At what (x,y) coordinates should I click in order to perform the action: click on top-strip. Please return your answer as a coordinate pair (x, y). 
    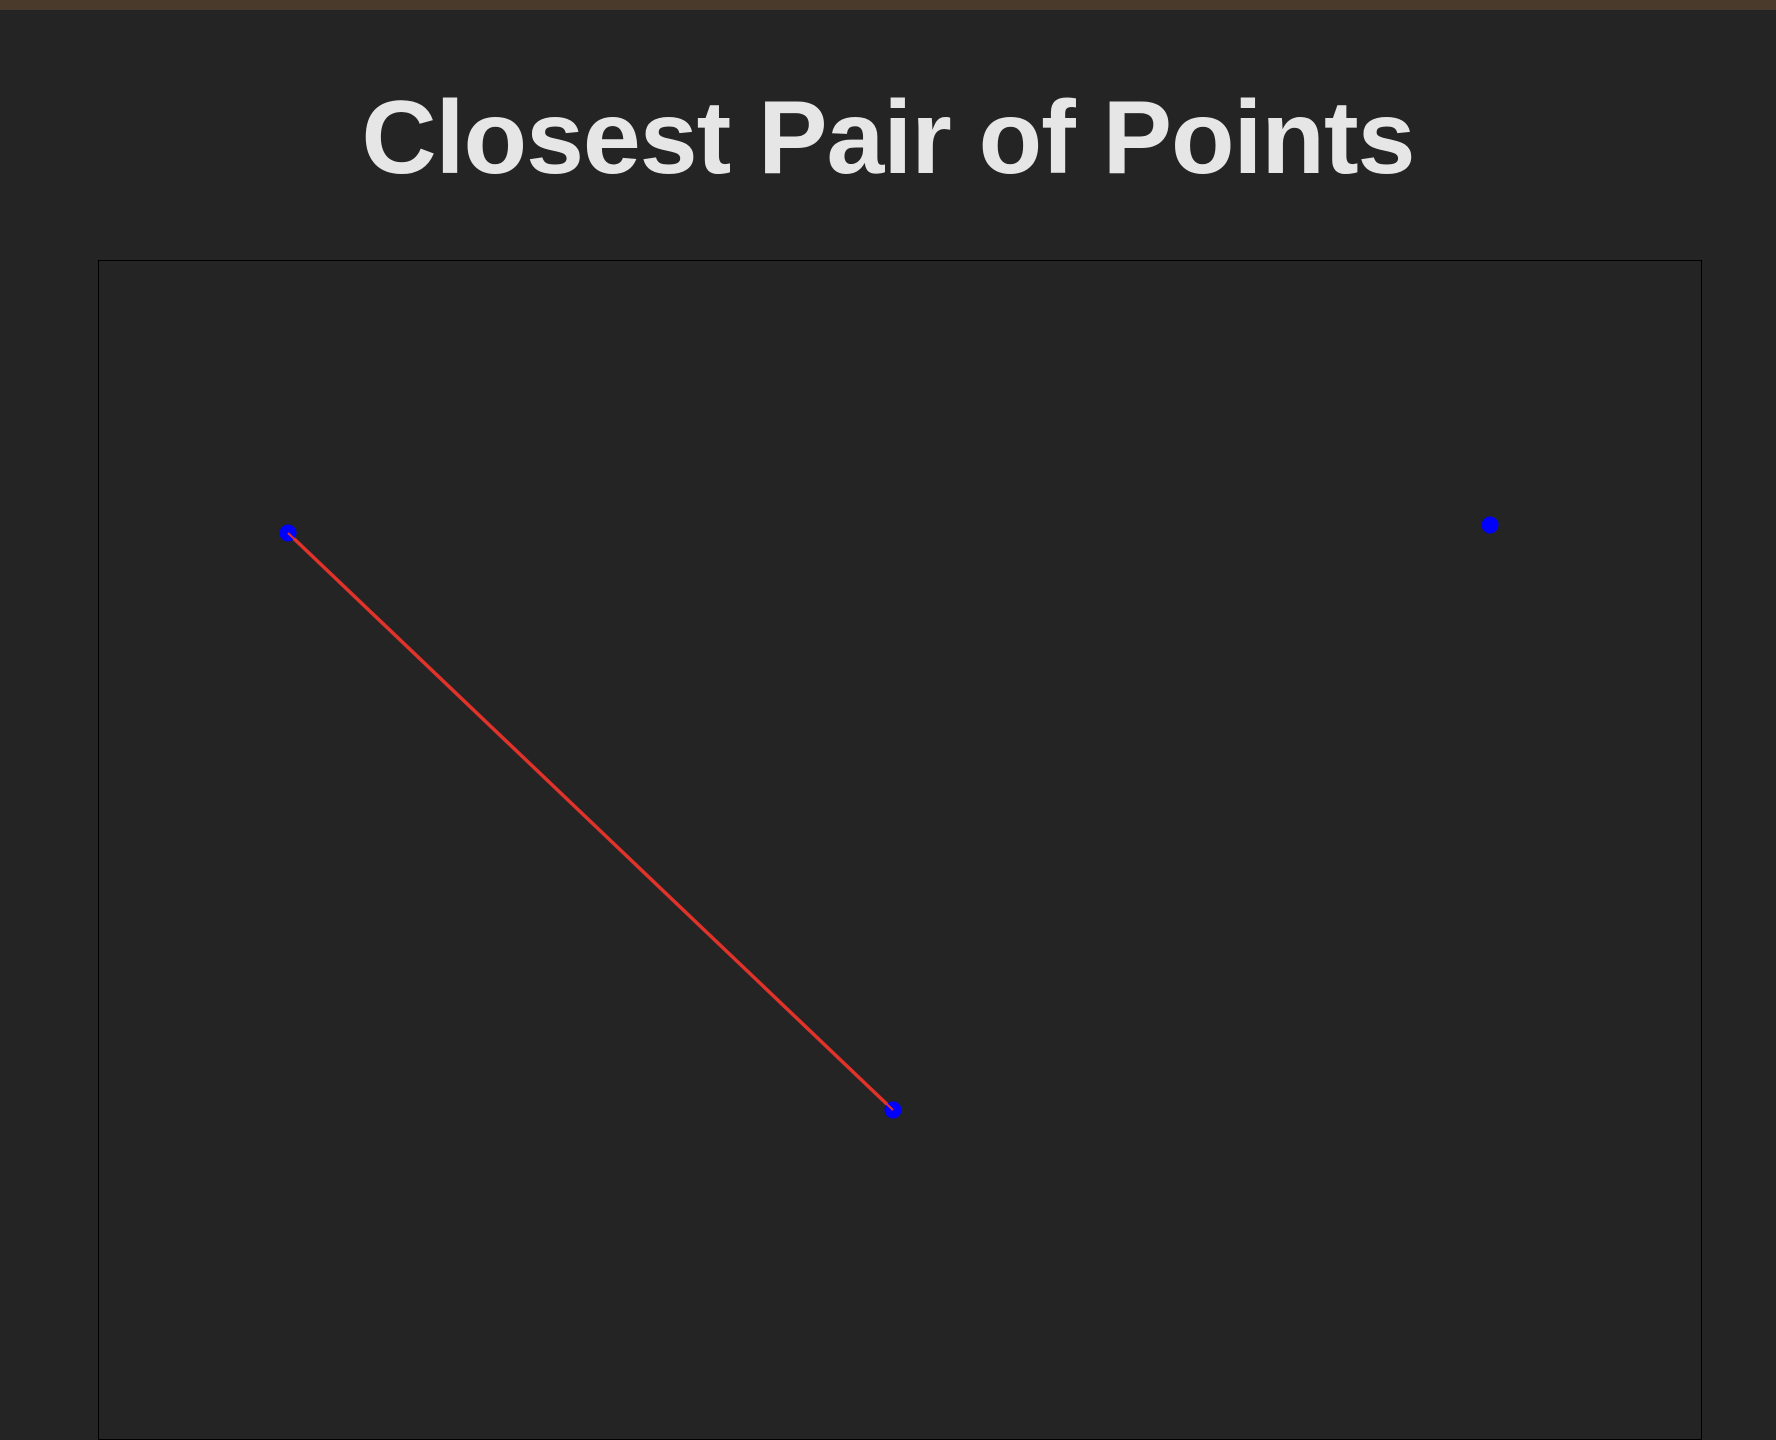
    Looking at the image, I should click on (888, 5).